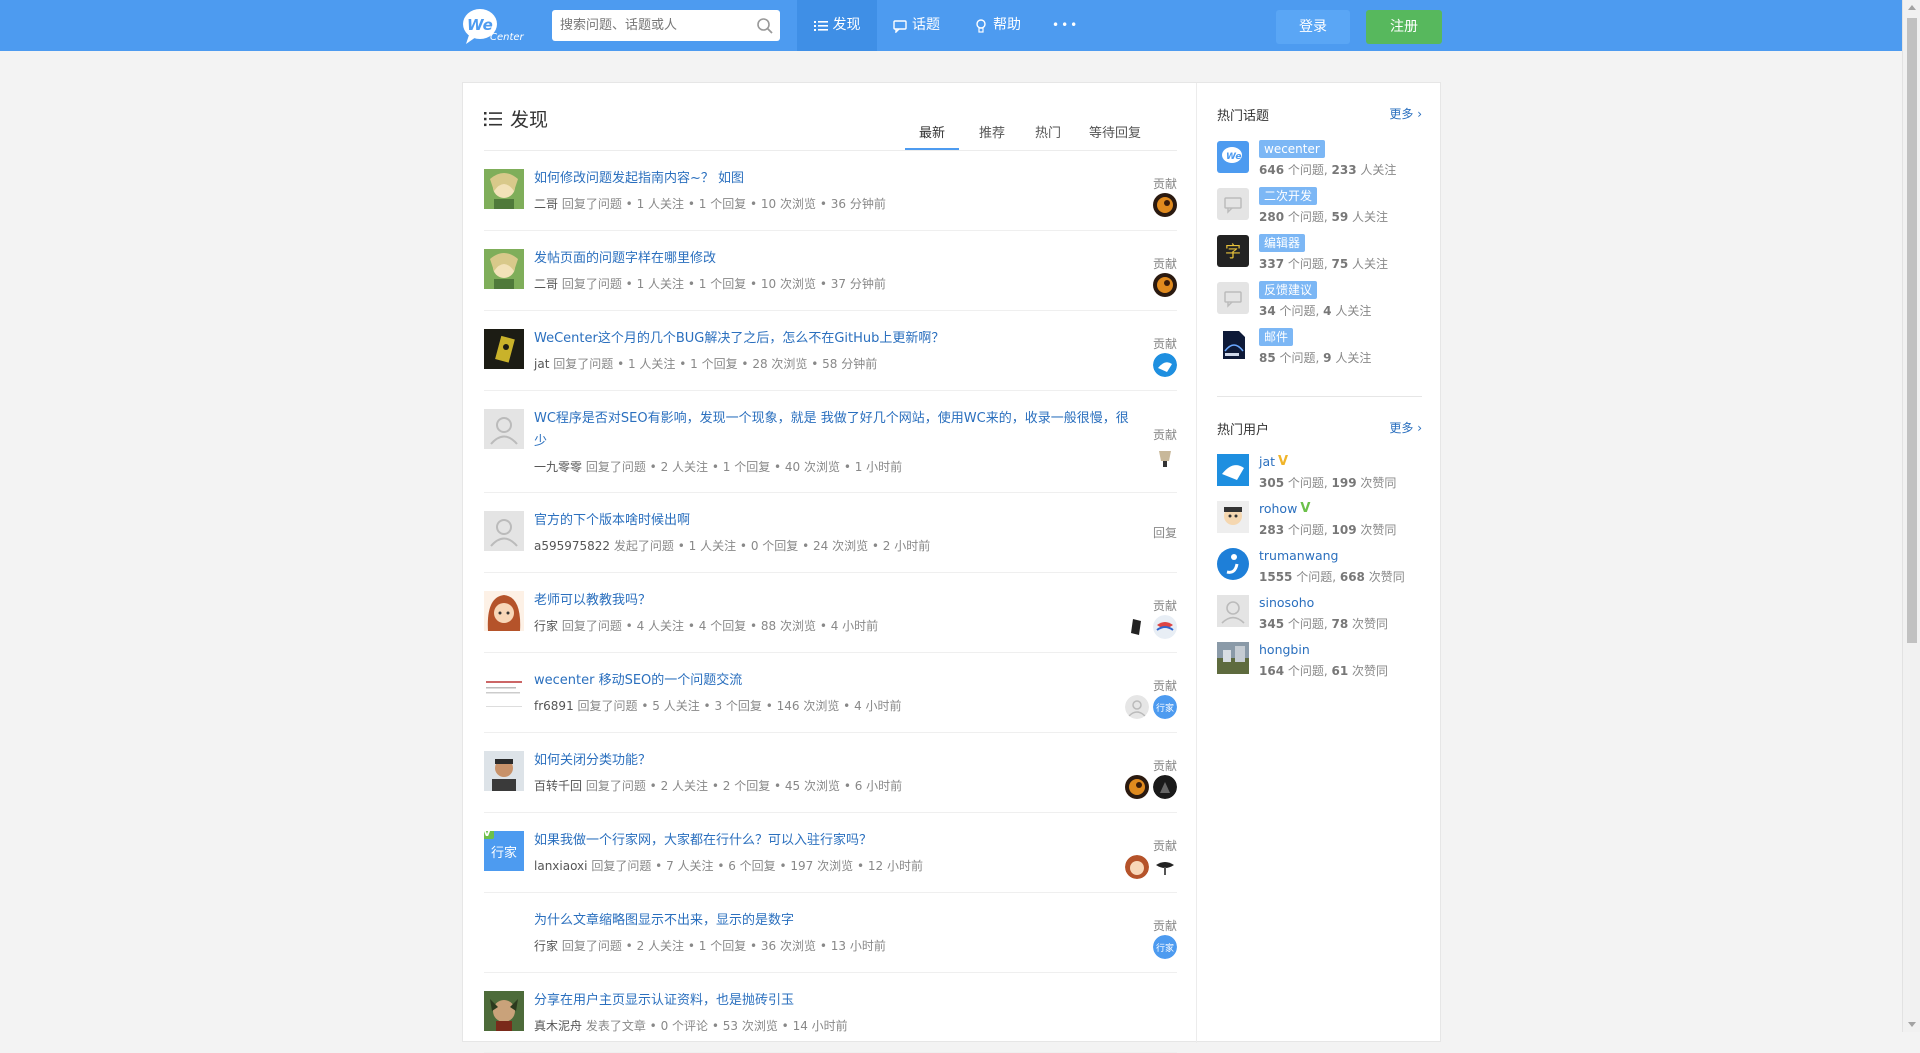 Image resolution: width=1920 pixels, height=1053 pixels. Describe the element at coordinates (561, 866) in the screenshot. I see `user-link: lanxiaoxi` at that location.